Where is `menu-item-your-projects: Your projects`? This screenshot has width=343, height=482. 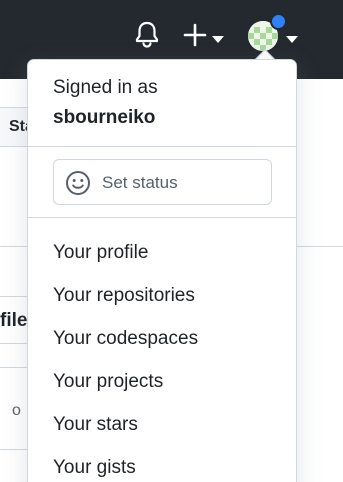
menu-item-your-projects: Your projects is located at coordinates (108, 382).